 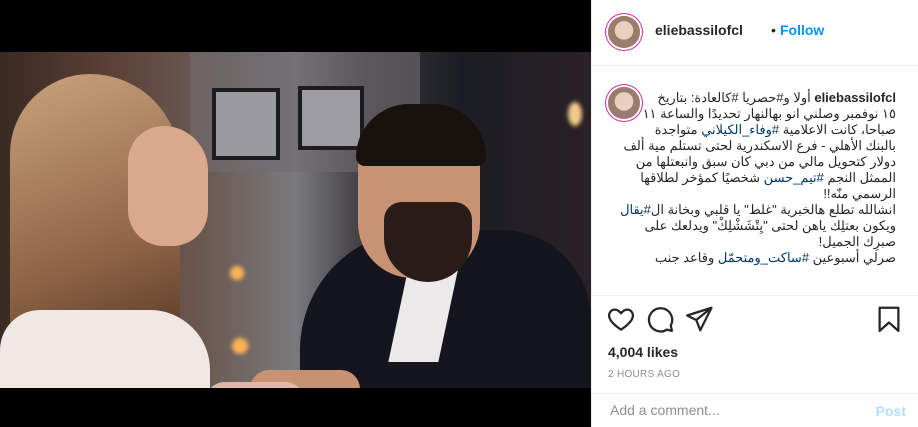 What do you see at coordinates (644, 374) in the screenshot?
I see `post-timestamp: 2 HOURS AGO` at bounding box center [644, 374].